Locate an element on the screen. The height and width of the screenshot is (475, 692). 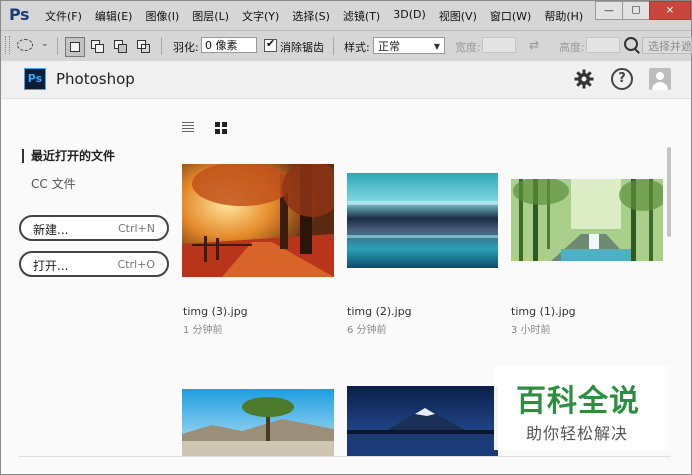
recent-file-time: 3 小时前 is located at coordinates (531, 330).